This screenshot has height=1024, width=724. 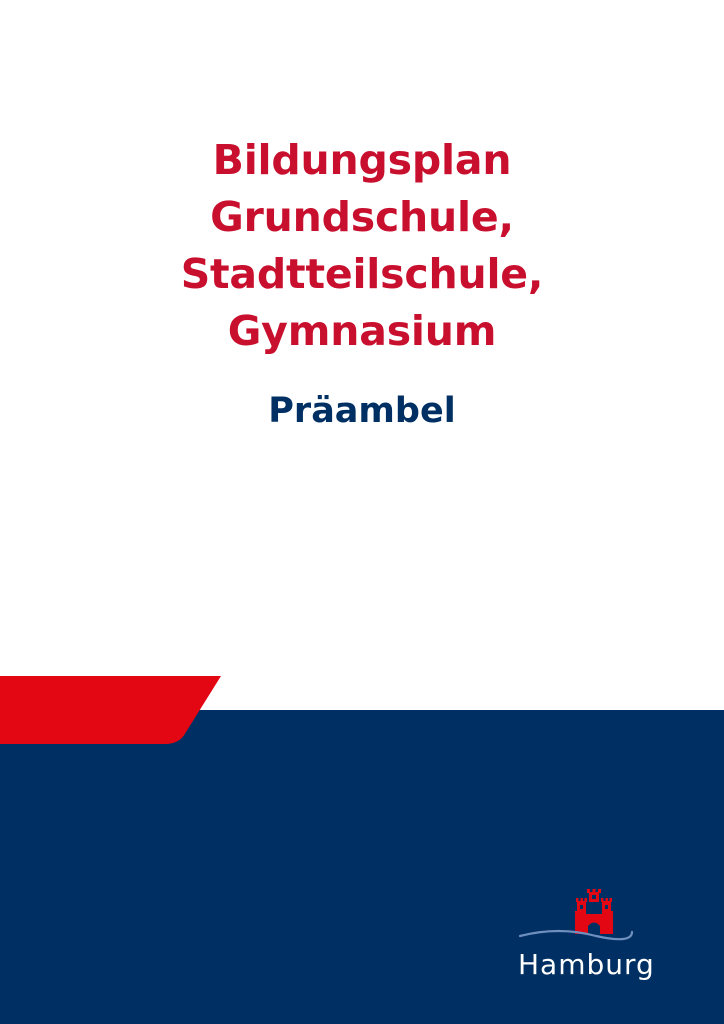 What do you see at coordinates (362, 331) in the screenshot?
I see `title-line-4: Gymnasium` at bounding box center [362, 331].